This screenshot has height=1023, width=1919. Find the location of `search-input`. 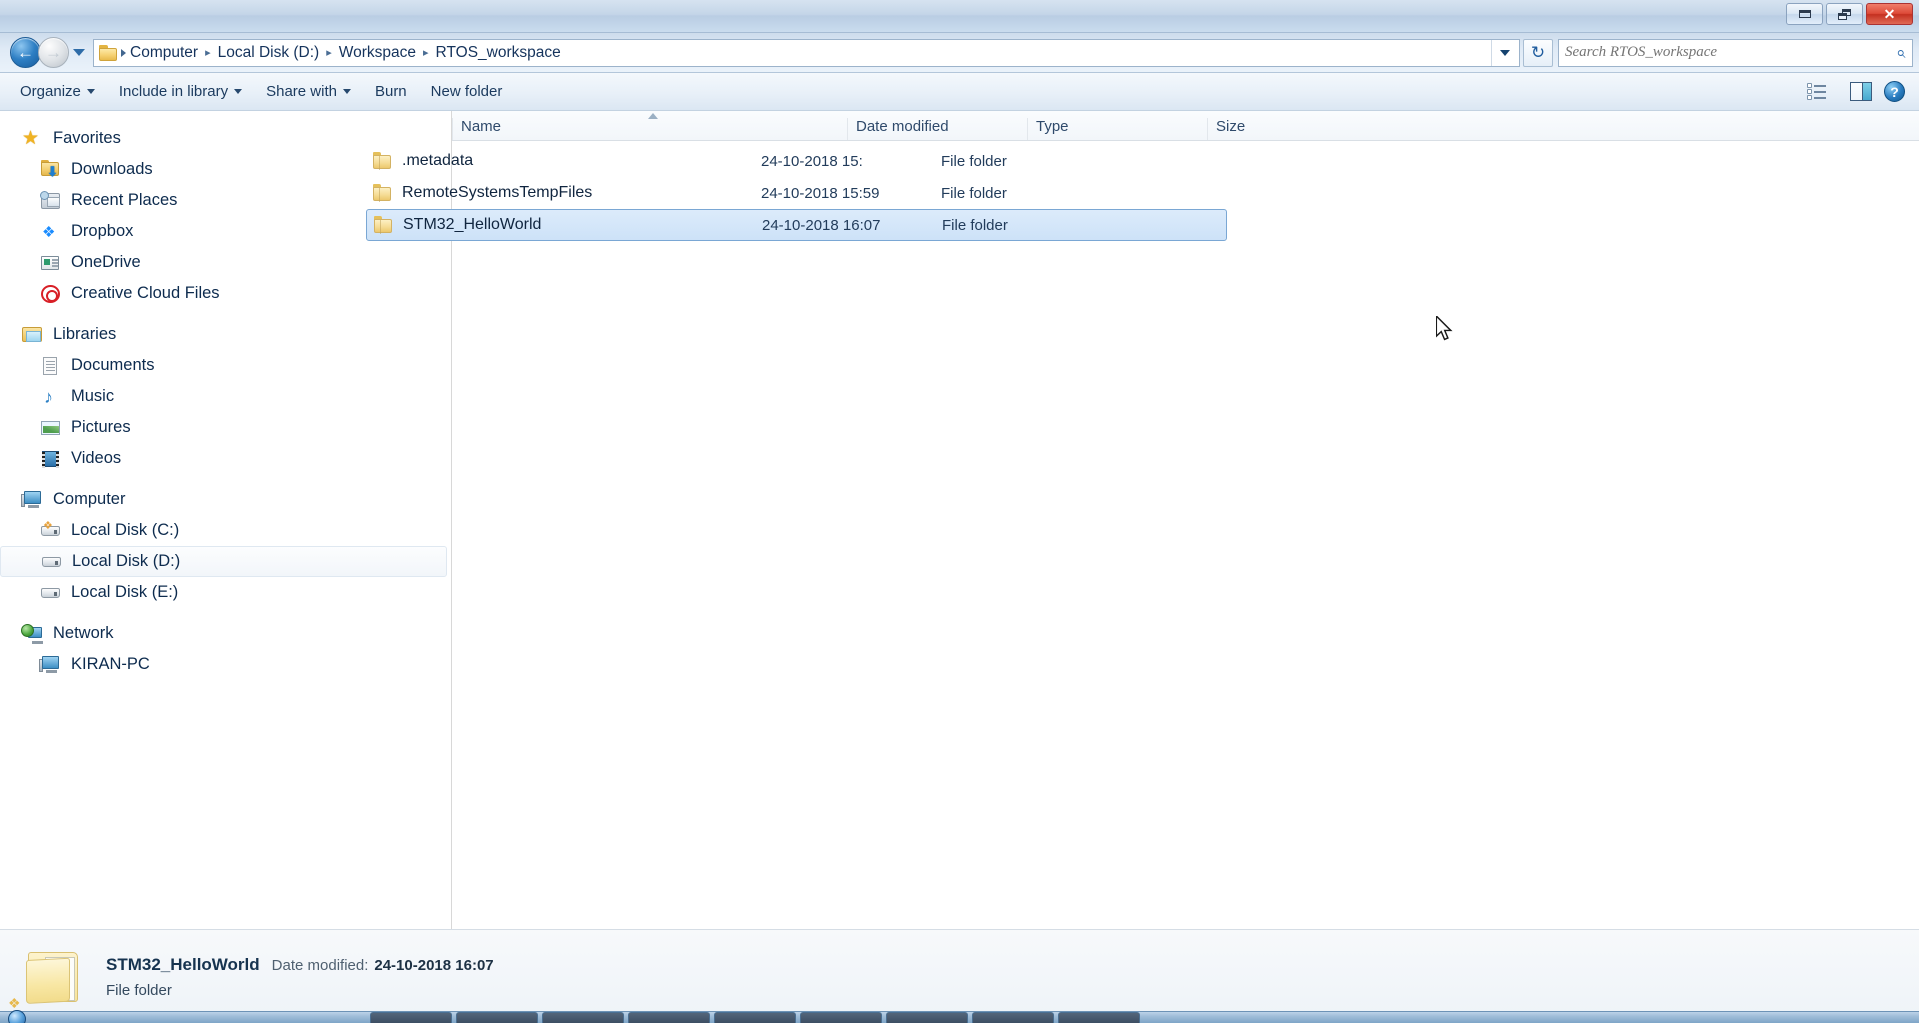

search-input is located at coordinates (1731, 52).